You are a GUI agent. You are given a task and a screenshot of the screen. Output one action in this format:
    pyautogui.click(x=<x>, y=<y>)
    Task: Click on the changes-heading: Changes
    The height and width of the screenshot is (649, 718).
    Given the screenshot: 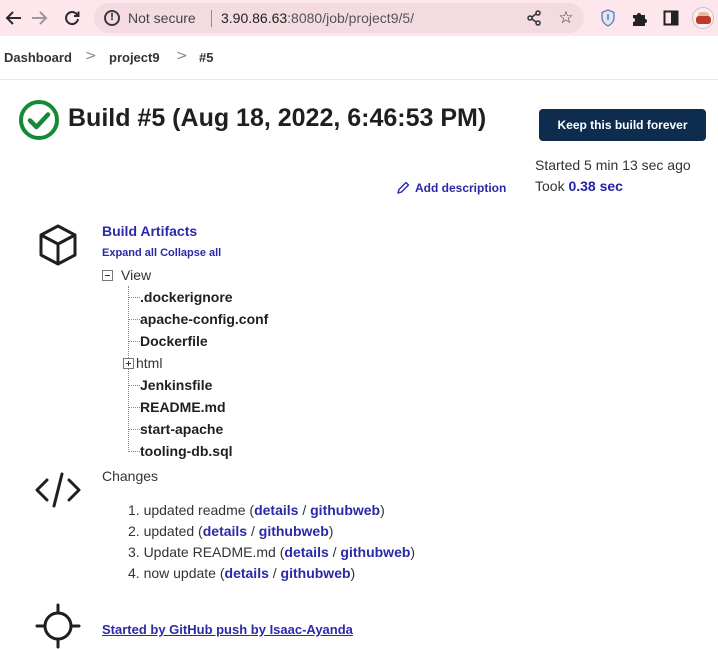 What is the action you would take?
    pyautogui.click(x=130, y=476)
    